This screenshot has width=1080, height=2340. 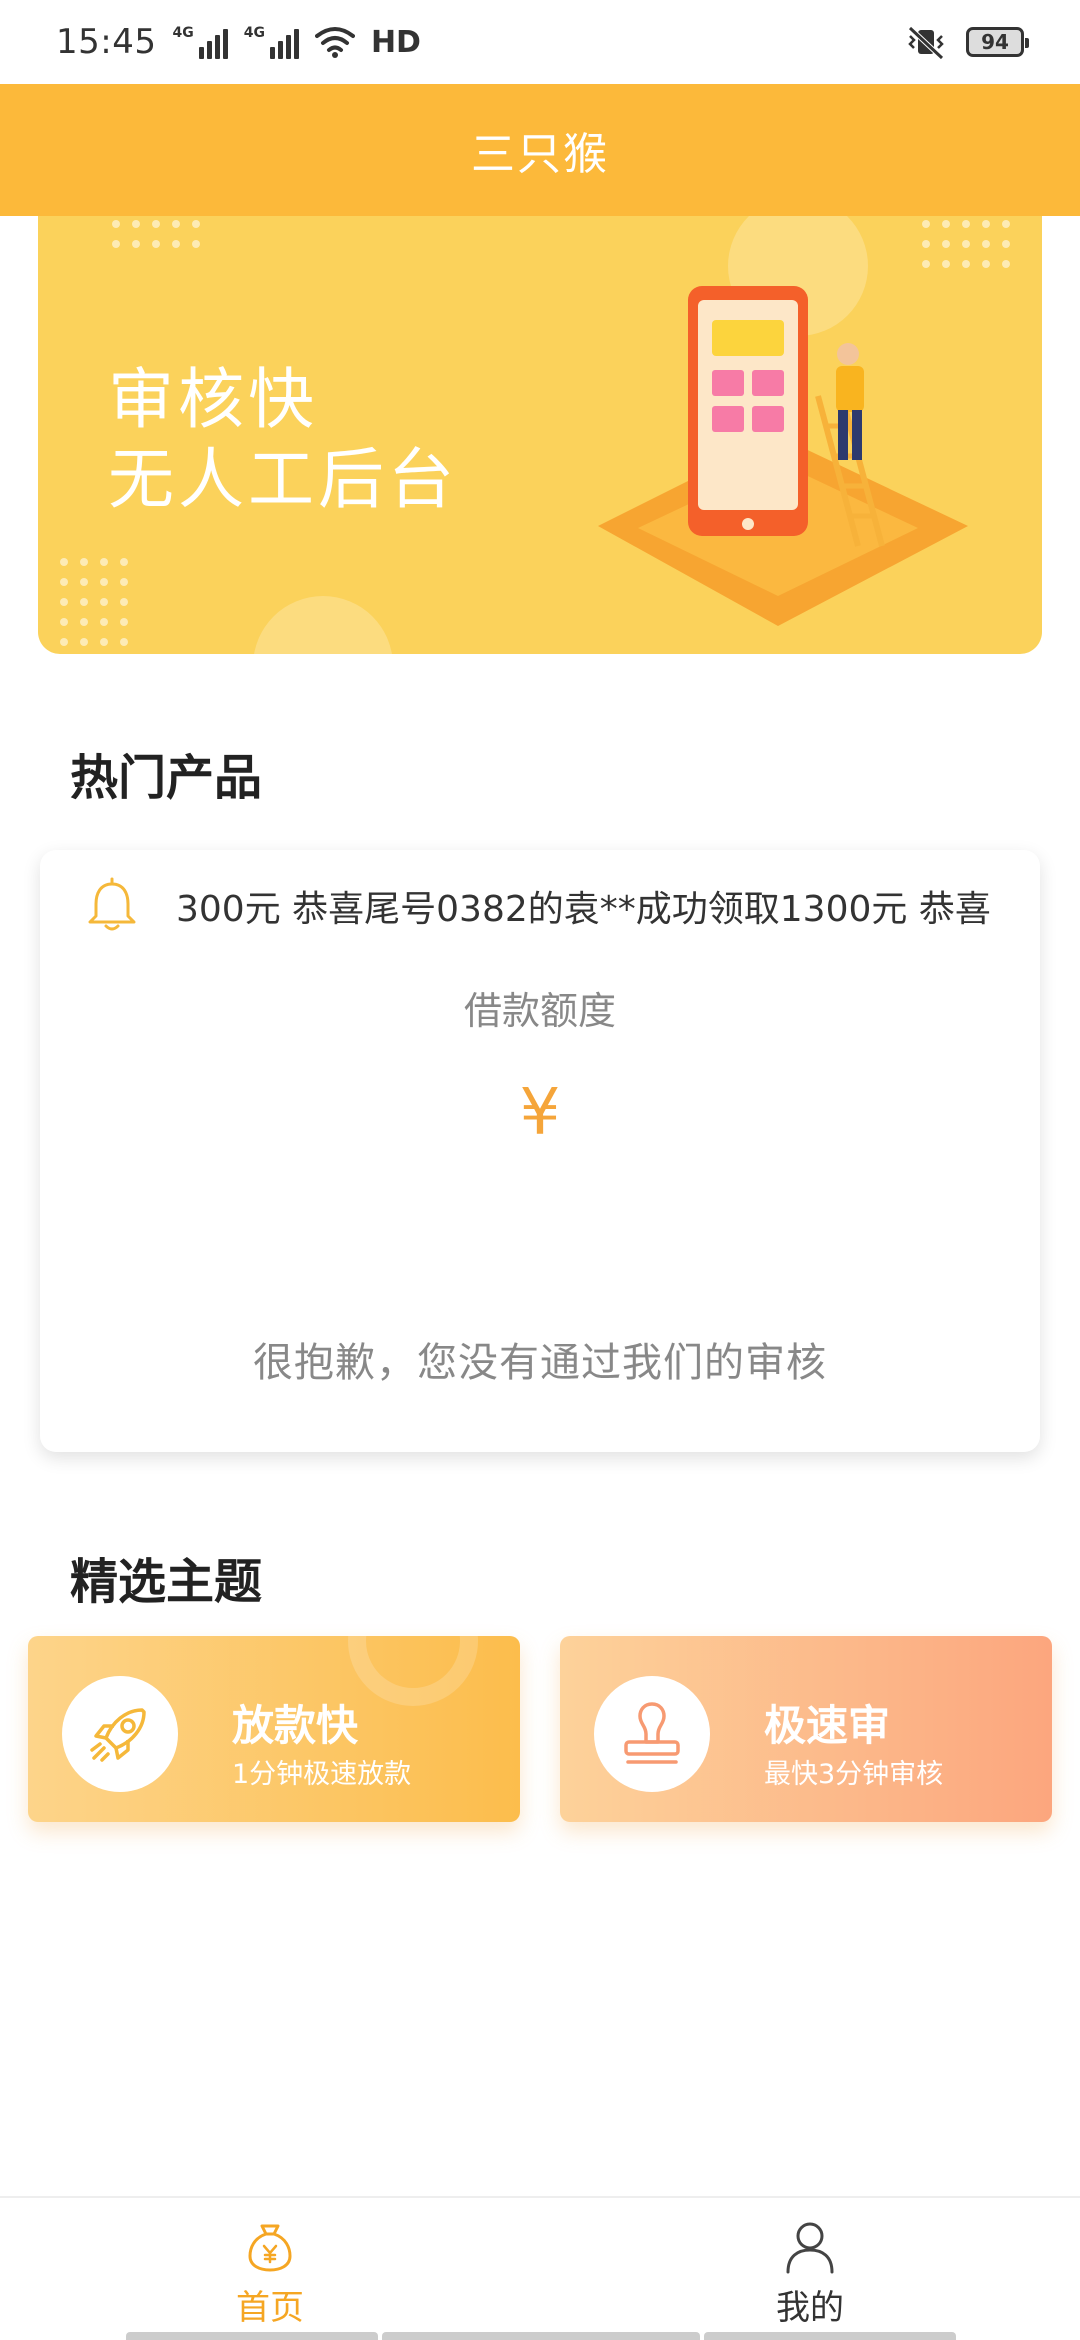 I want to click on theme-decor-ring, so click(x=413, y=1671).